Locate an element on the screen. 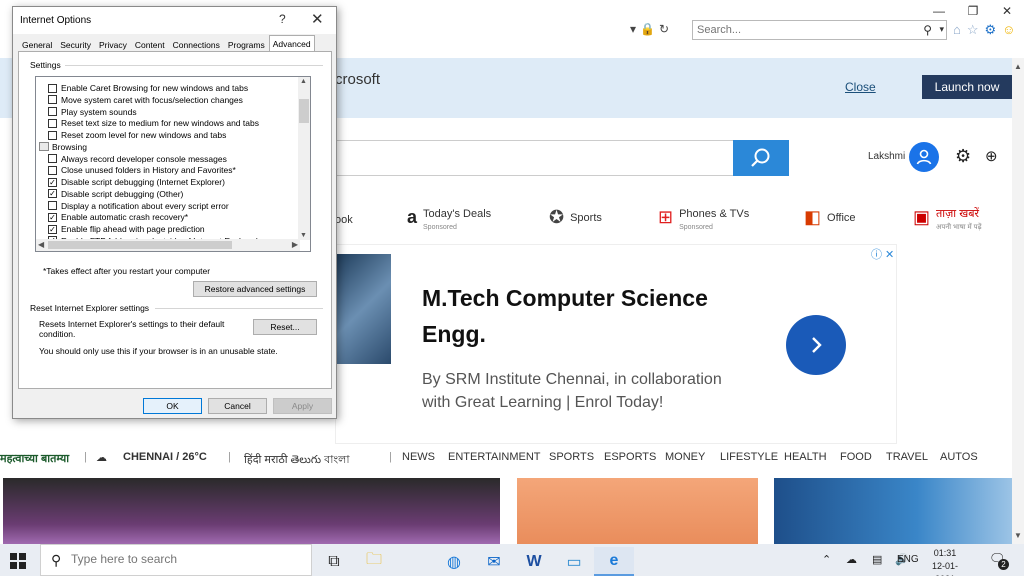 The width and height of the screenshot is (1024, 576). minimize-button: — is located at coordinates (939, 11).